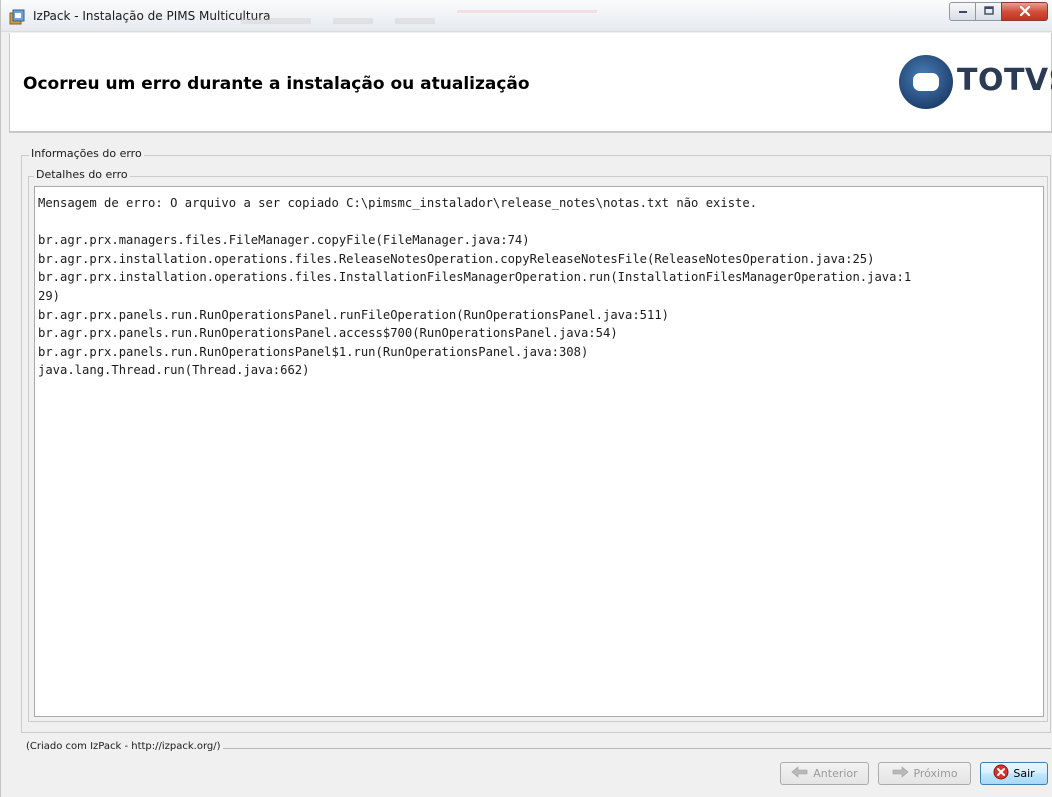 The image size is (1052, 797). I want to click on previous-button: Anterior, so click(824, 773).